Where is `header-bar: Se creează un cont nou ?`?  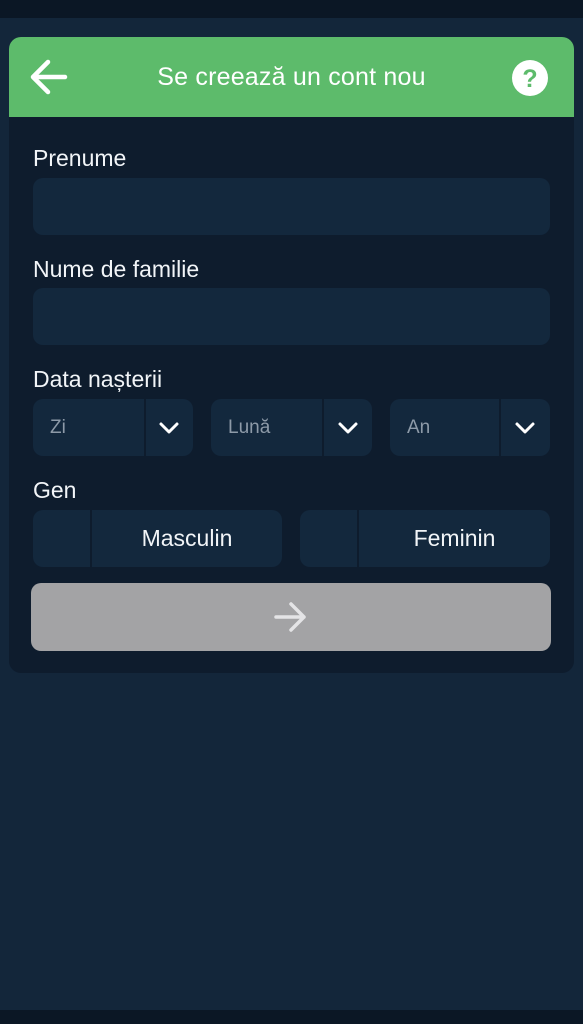 header-bar: Se creează un cont nou ? is located at coordinates (291, 77).